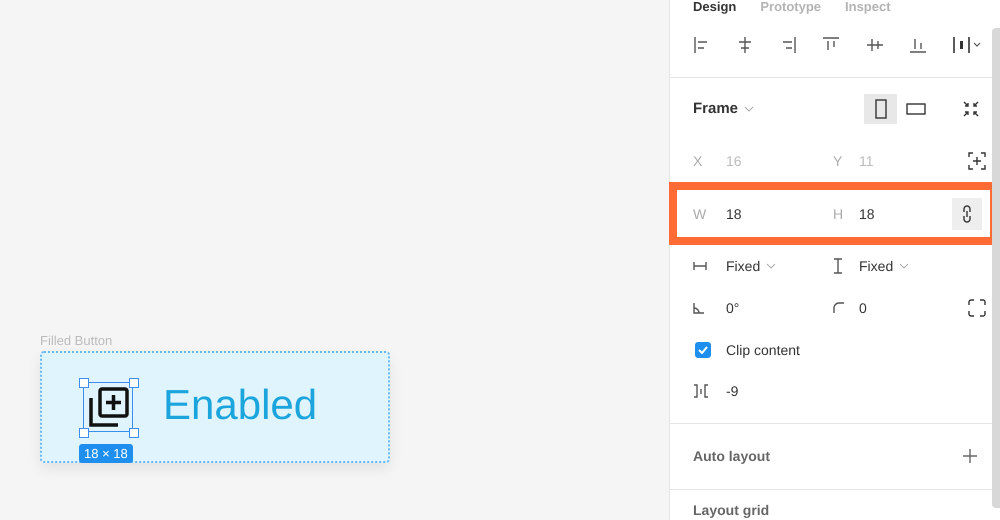  What do you see at coordinates (839, 308) in the screenshot?
I see `corner-radius-icon` at bounding box center [839, 308].